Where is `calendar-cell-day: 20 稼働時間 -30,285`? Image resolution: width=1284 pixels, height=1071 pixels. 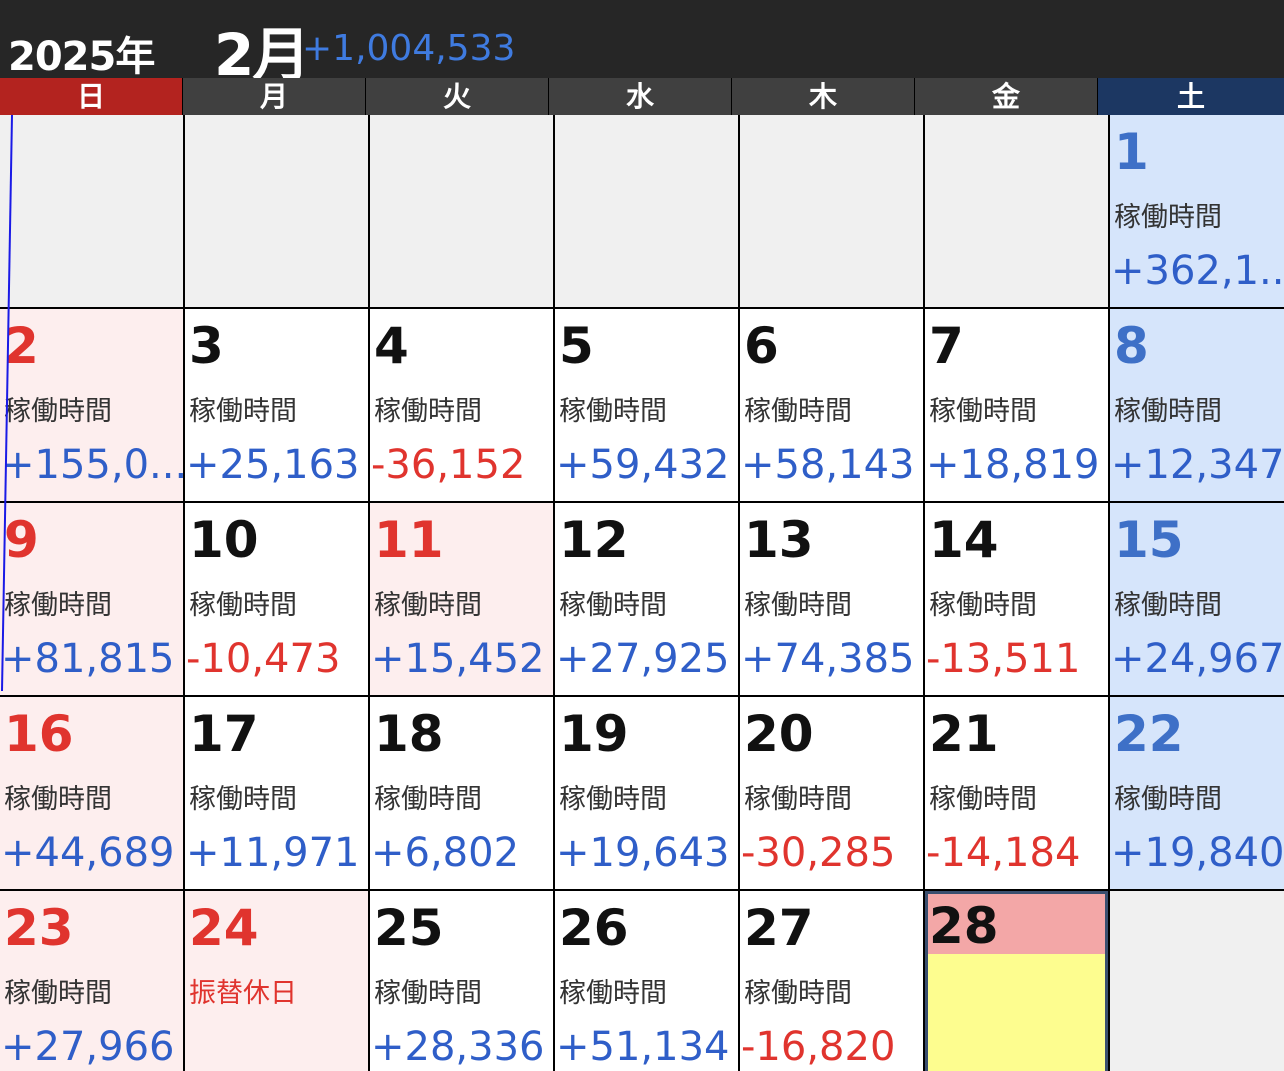
calendar-cell-day: 20 稼働時間 -30,285 is located at coordinates (831, 793).